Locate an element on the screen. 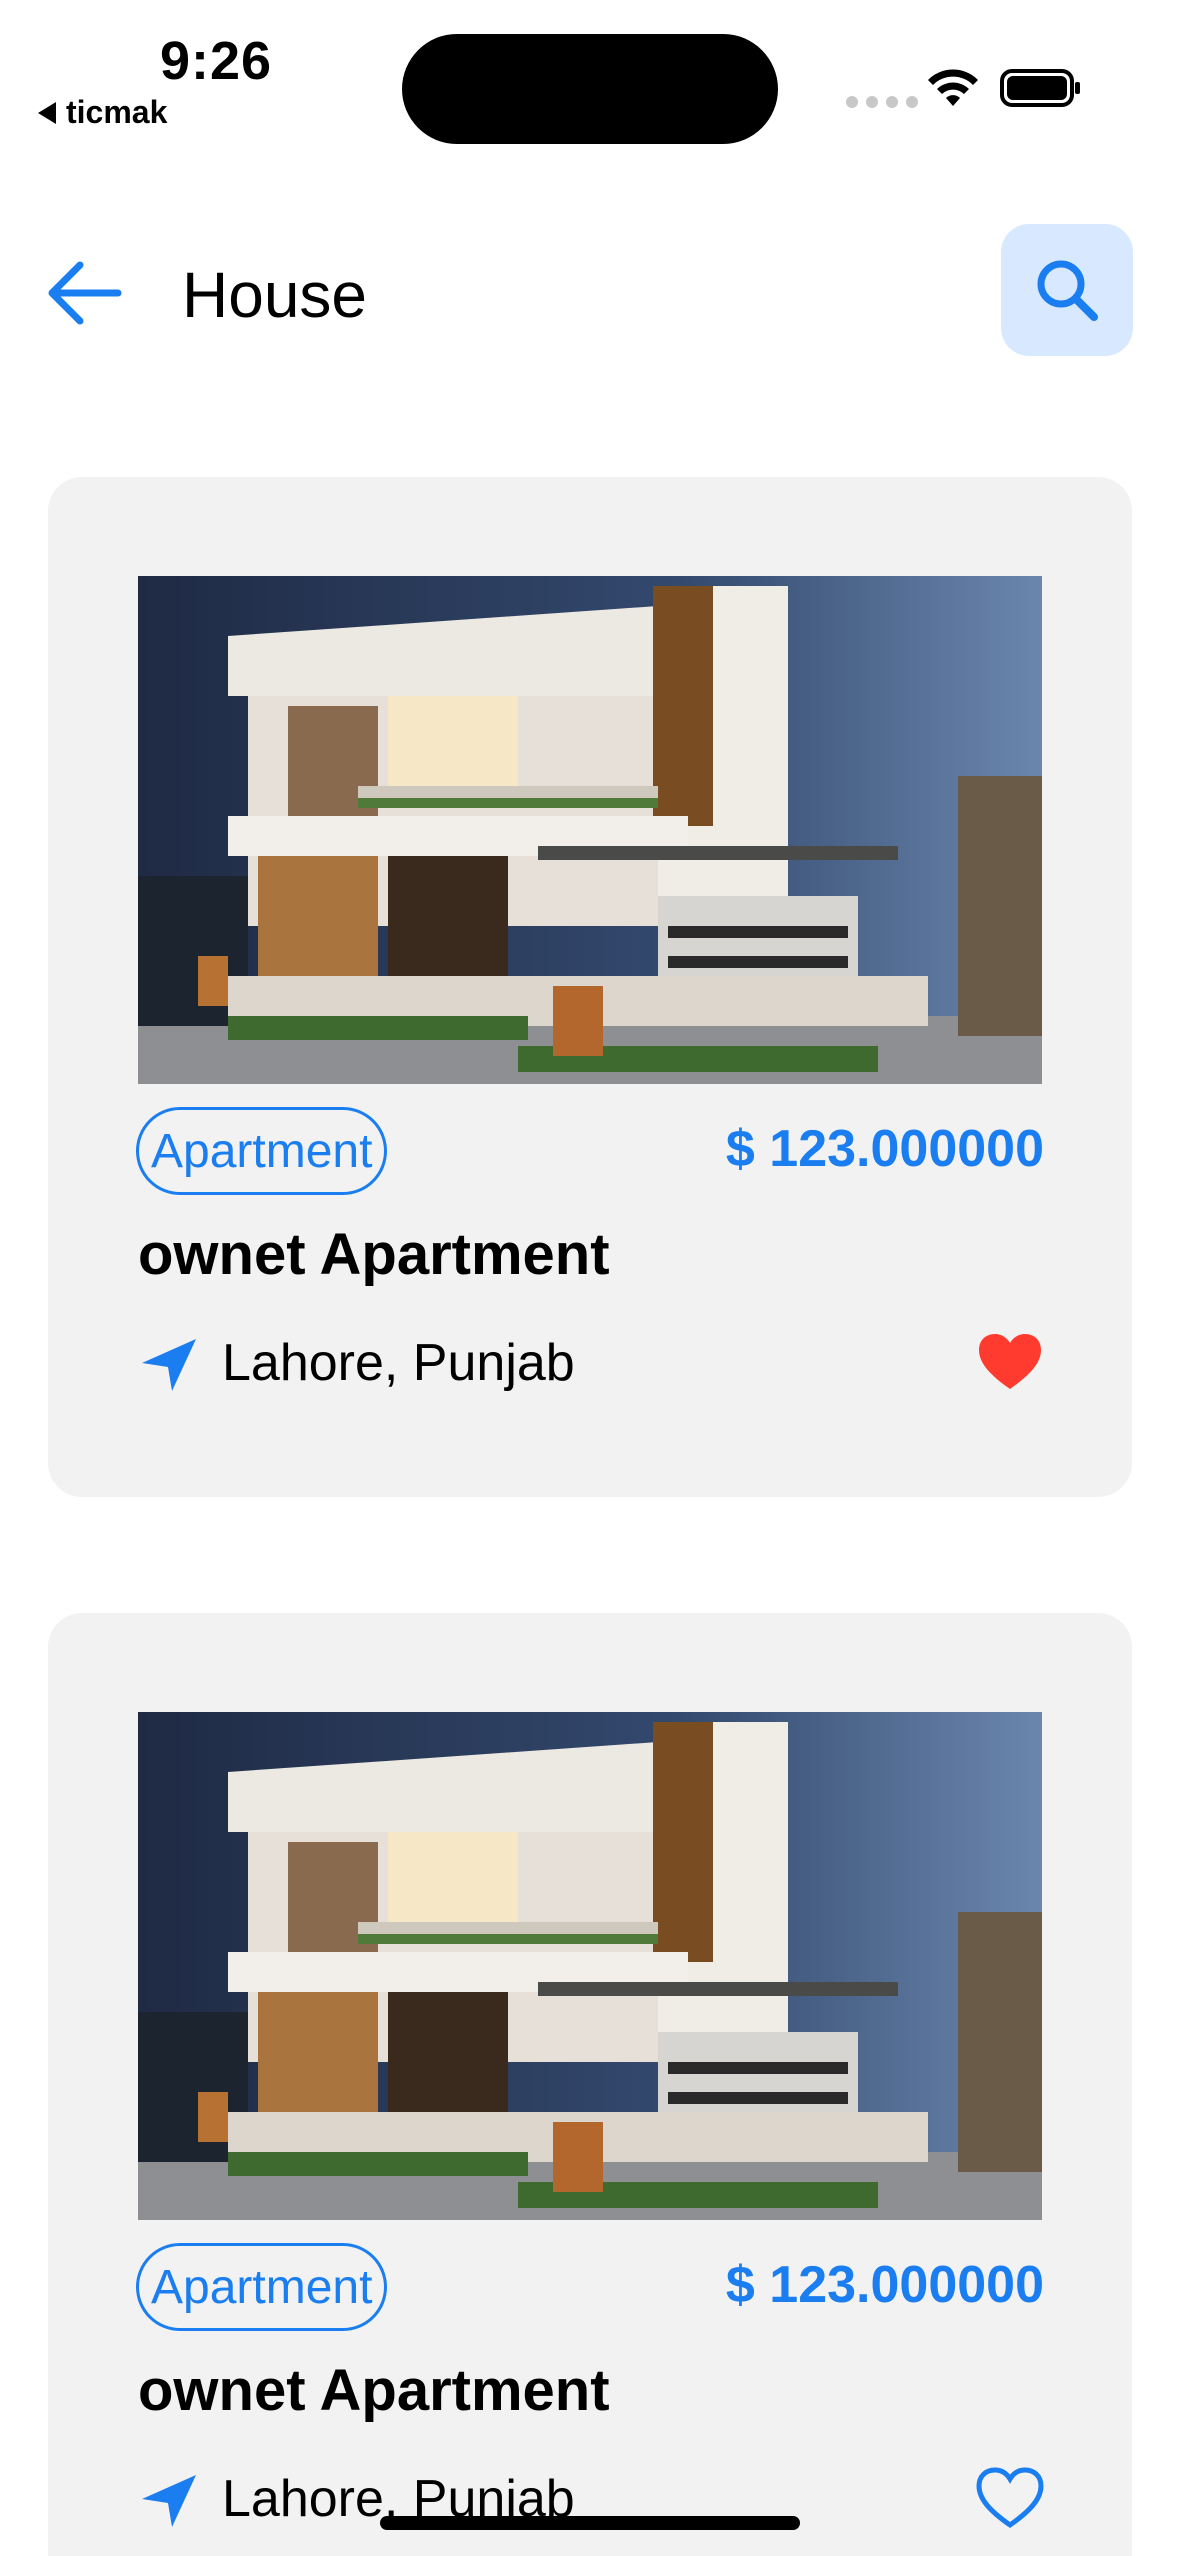 This screenshot has width=1179, height=2556. dynamic-island is located at coordinates (590, 89).